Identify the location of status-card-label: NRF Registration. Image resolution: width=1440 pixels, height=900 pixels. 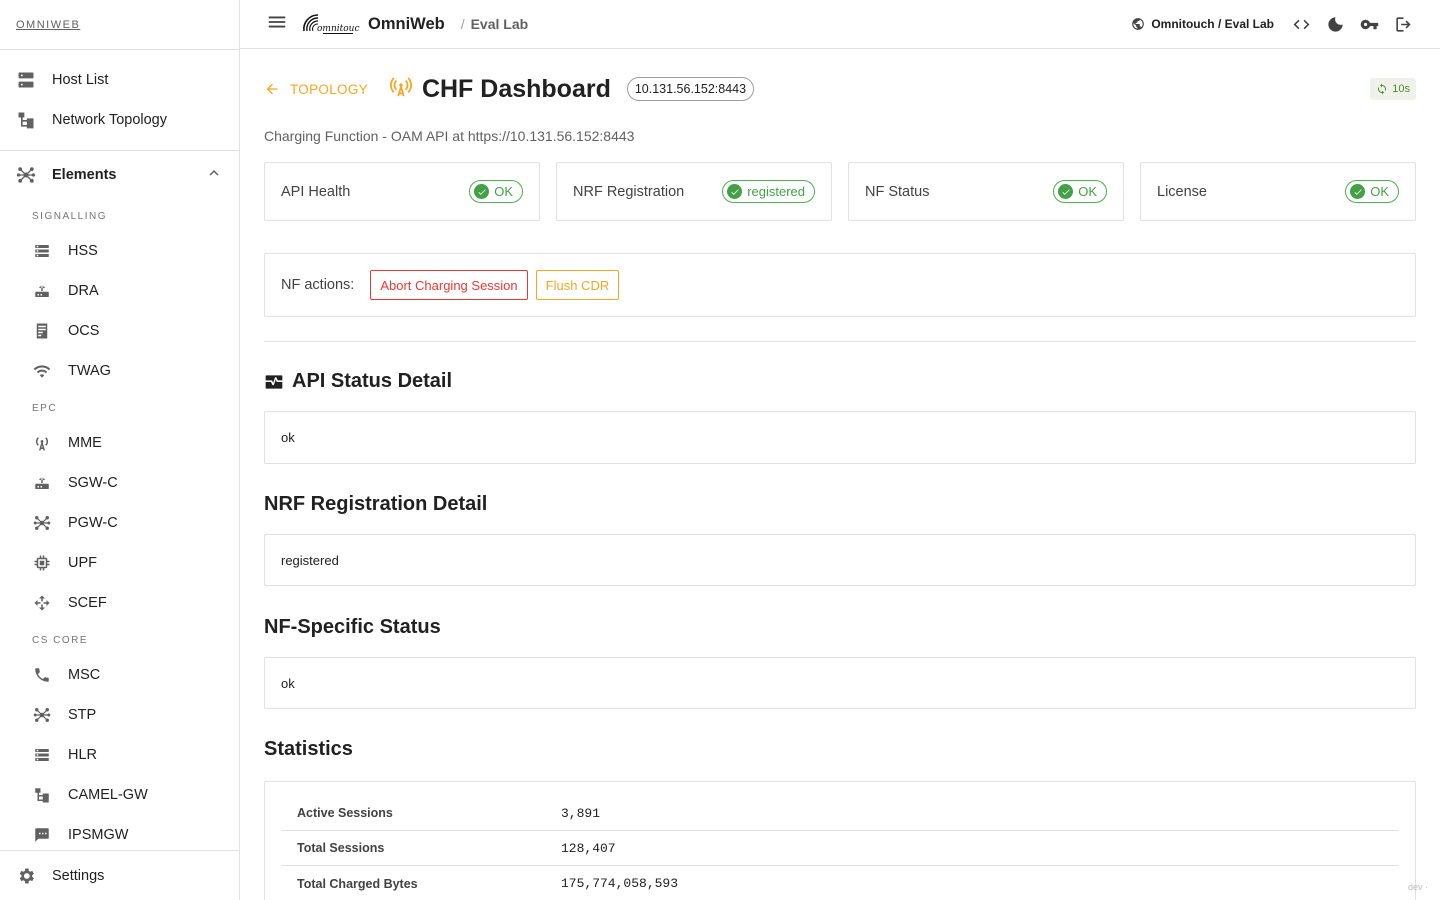
(629, 191).